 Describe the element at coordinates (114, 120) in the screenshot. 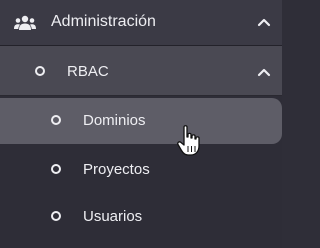

I see `menu-item-label: Dominios` at that location.